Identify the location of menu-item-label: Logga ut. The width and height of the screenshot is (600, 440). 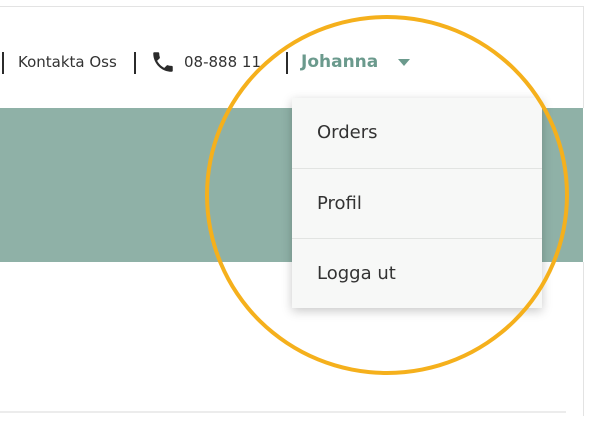
(356, 273).